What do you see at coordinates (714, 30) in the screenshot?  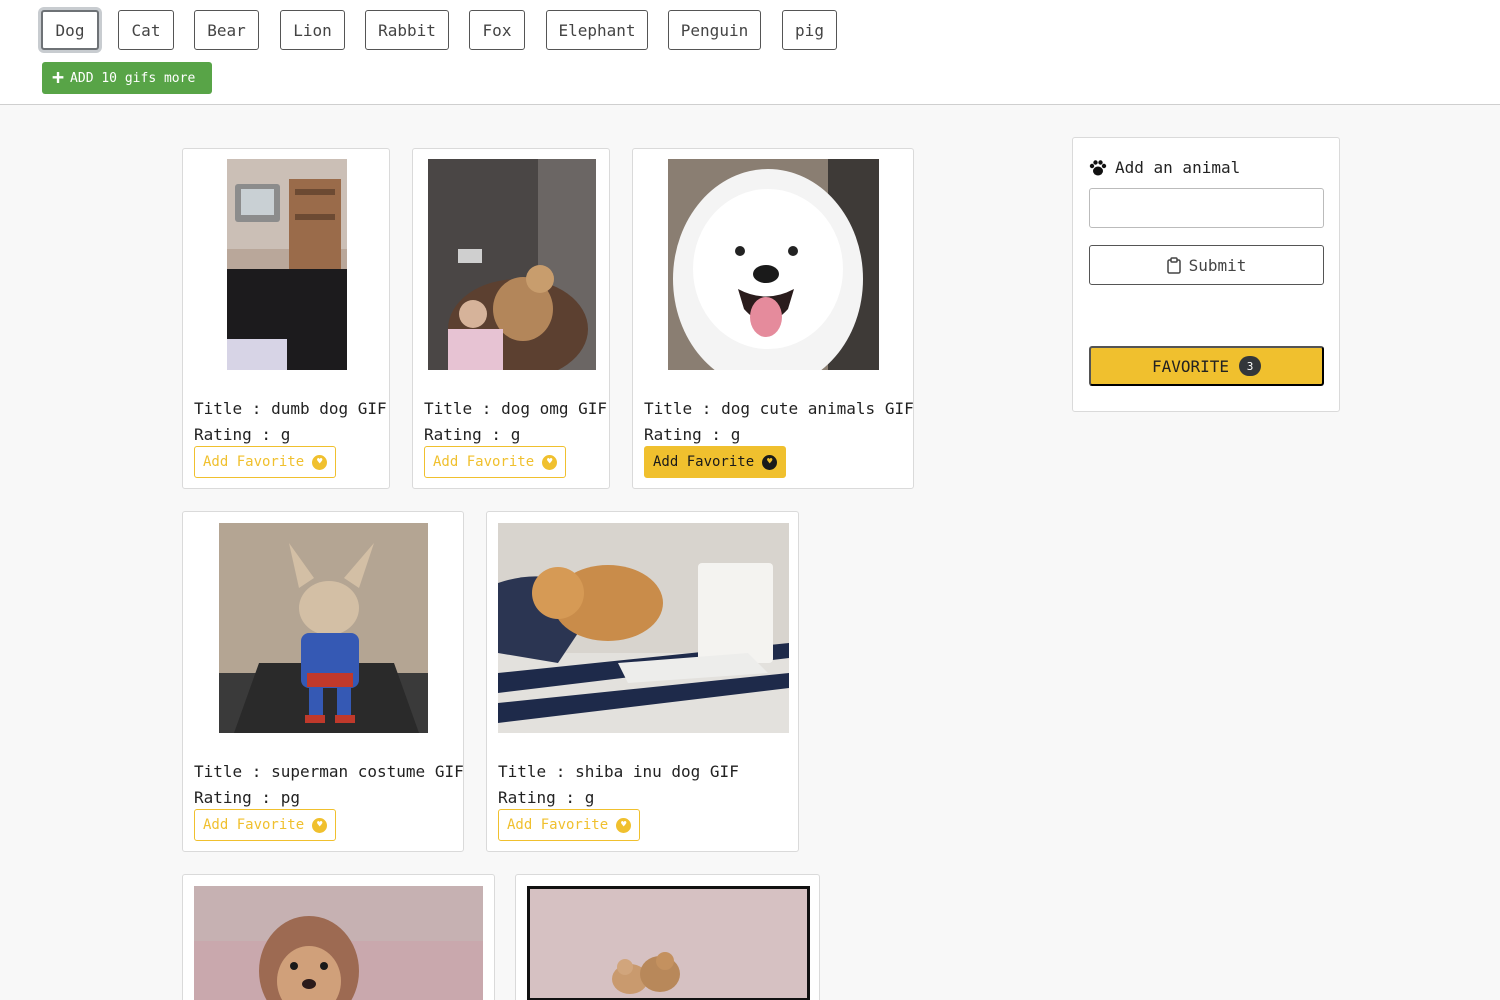 I see `animal-button-penguin: Penguin` at bounding box center [714, 30].